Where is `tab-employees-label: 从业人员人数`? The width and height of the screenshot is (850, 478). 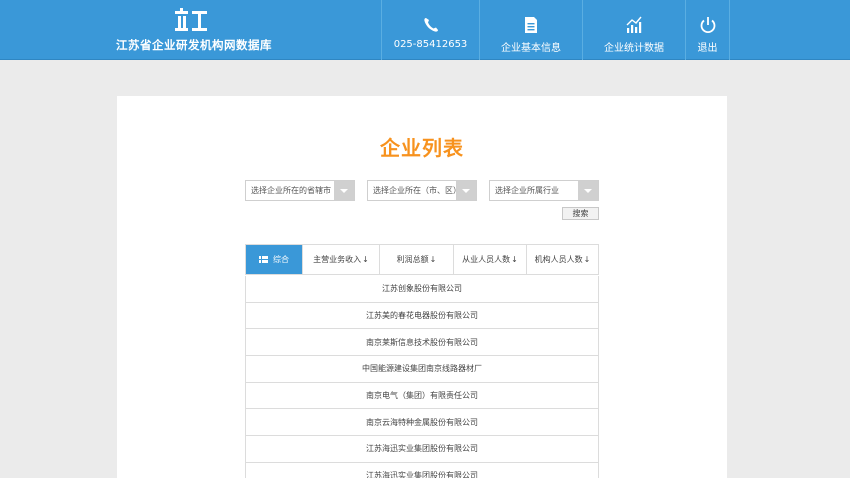 tab-employees-label: 从业人员人数 is located at coordinates (486, 259).